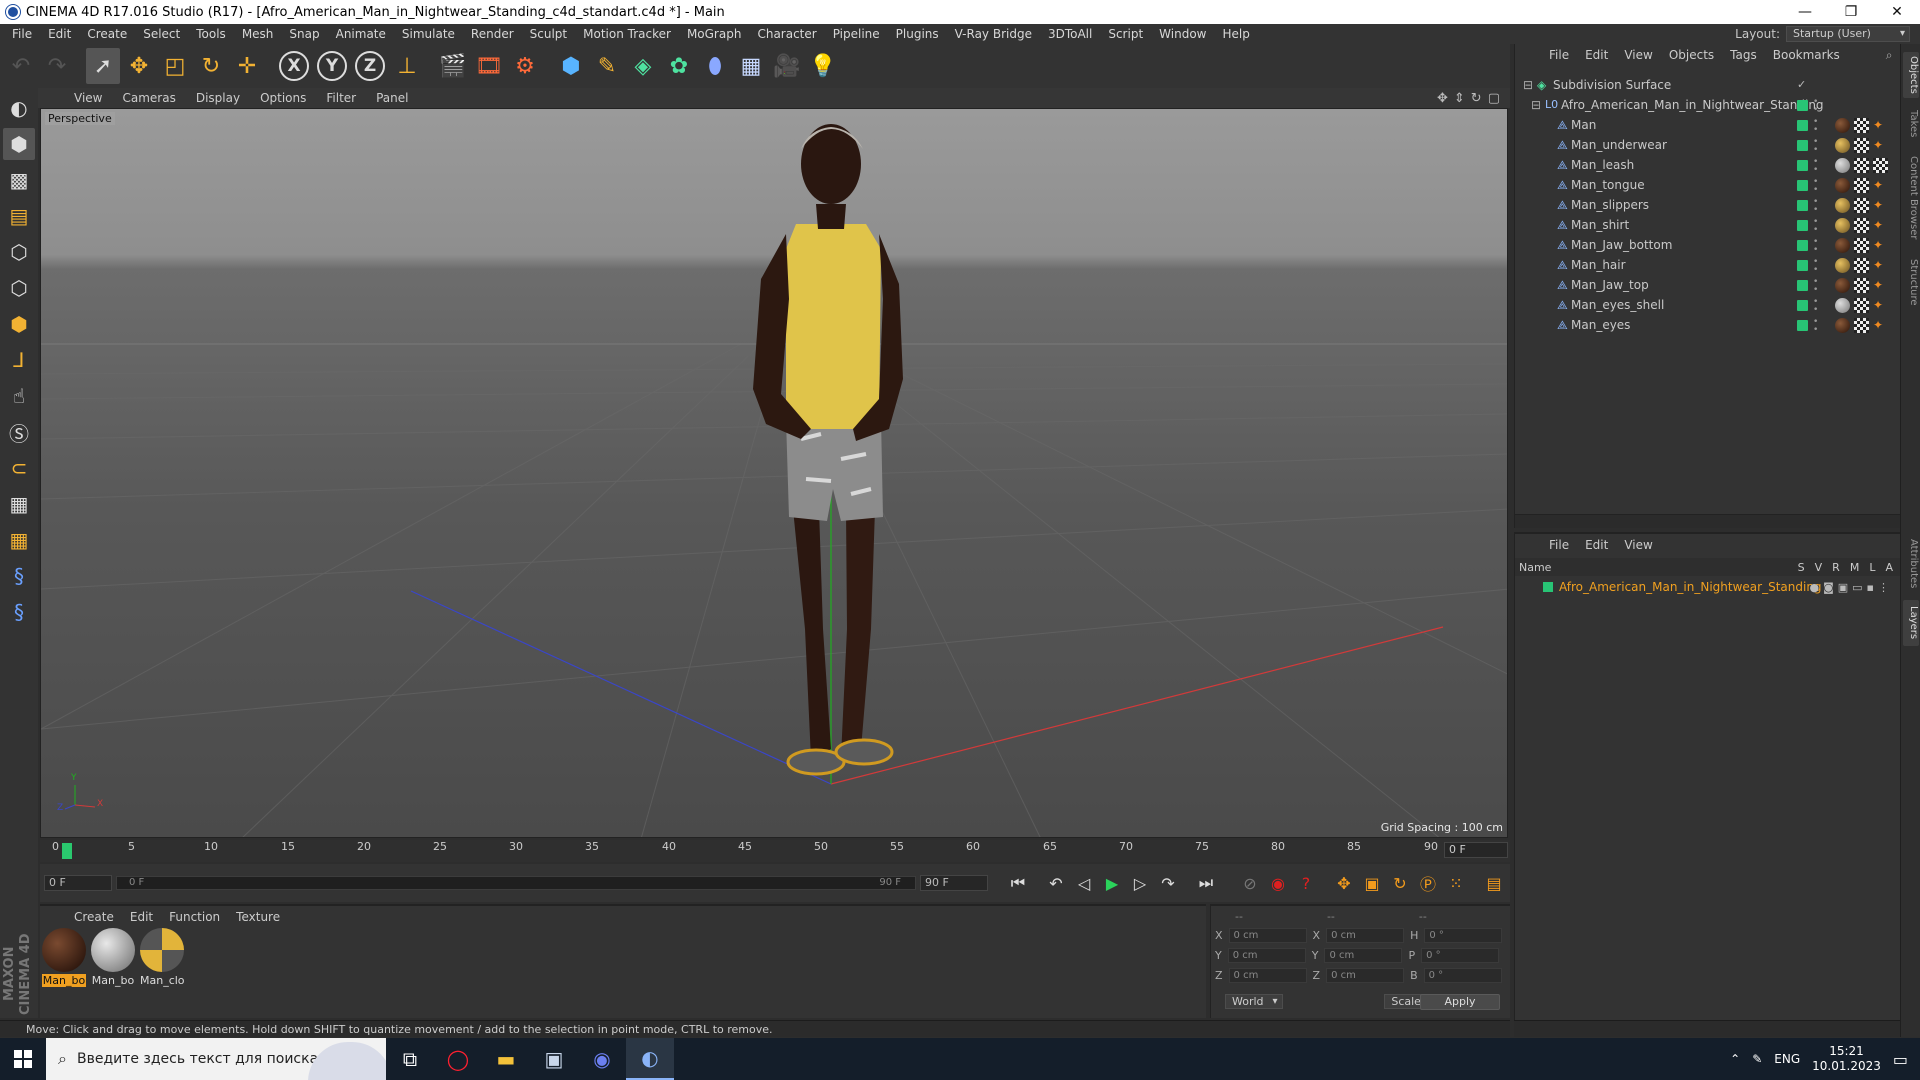 The width and height of the screenshot is (1920, 1080). Describe the element at coordinates (148, 98) in the screenshot. I see `viewport-menu-cameras: Cameras` at that location.